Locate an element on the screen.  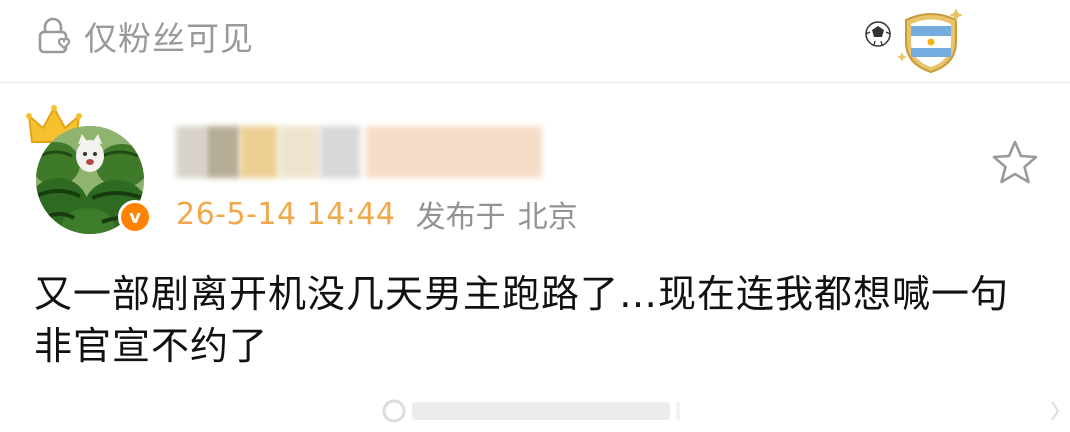
favorite-button is located at coordinates (1015, 163).